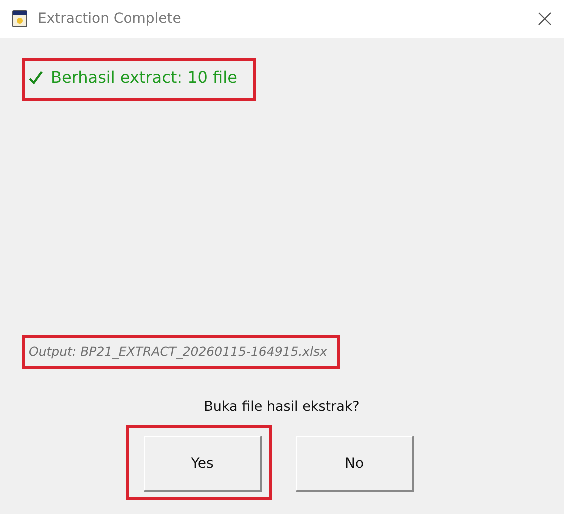 The width and height of the screenshot is (564, 514). What do you see at coordinates (545, 19) in the screenshot?
I see `close-icon` at bounding box center [545, 19].